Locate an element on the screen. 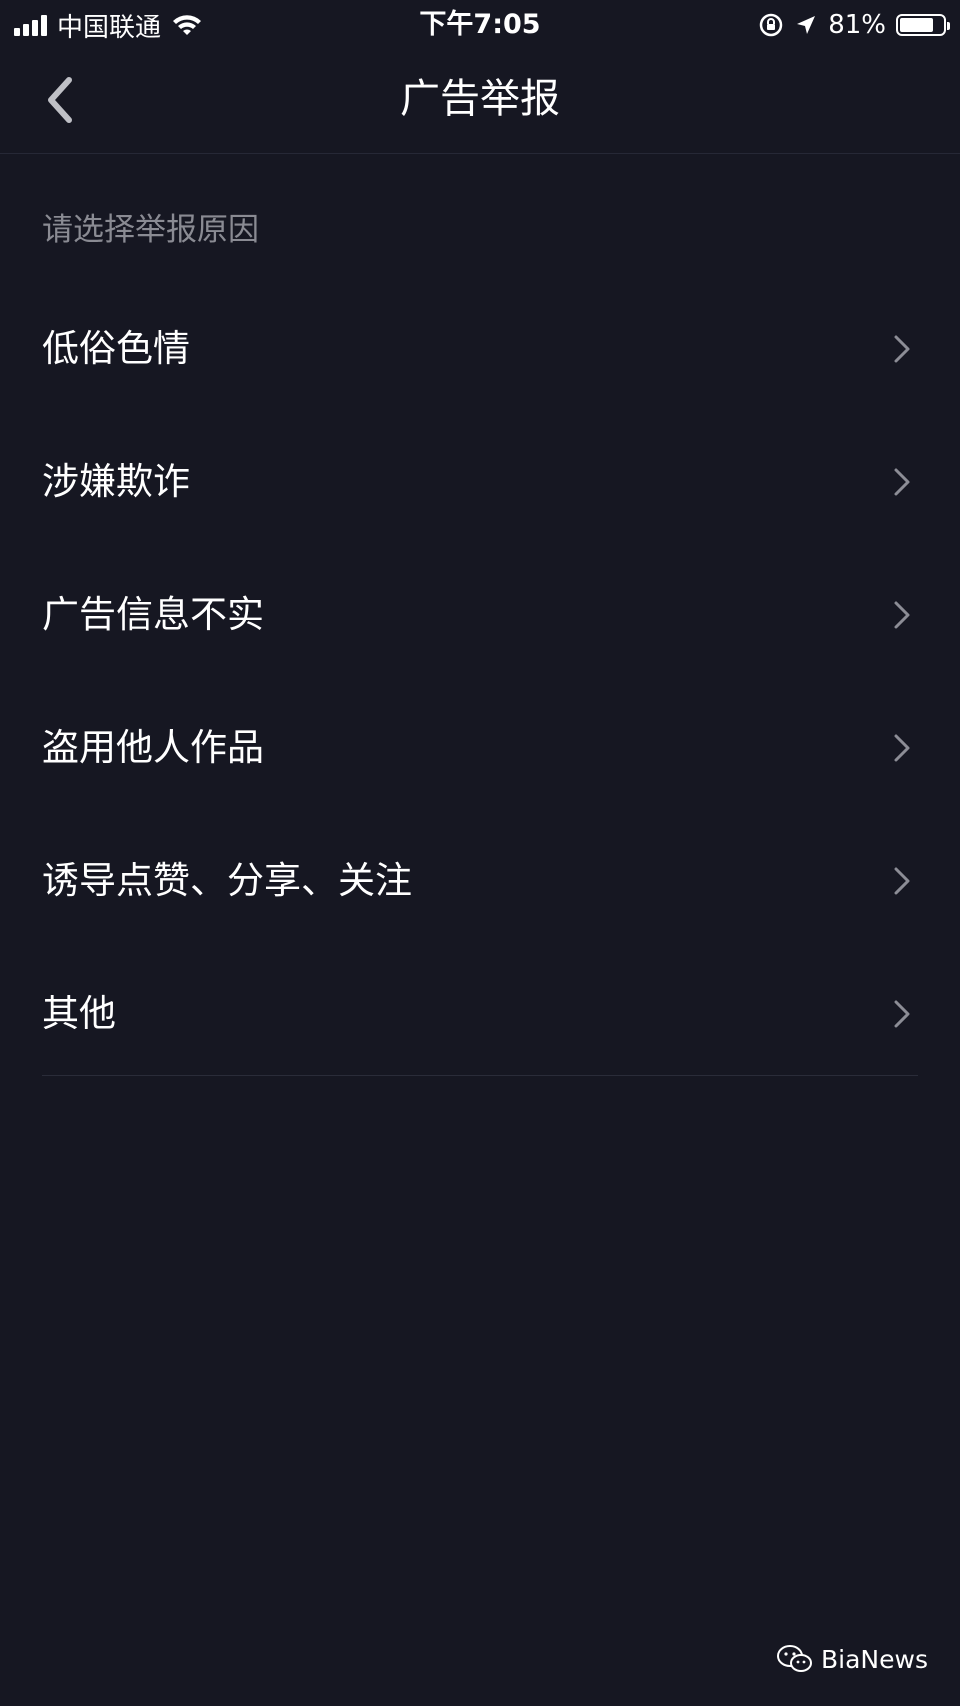 The height and width of the screenshot is (1706, 960). reason-label: 低俗色情 is located at coordinates (116, 348).